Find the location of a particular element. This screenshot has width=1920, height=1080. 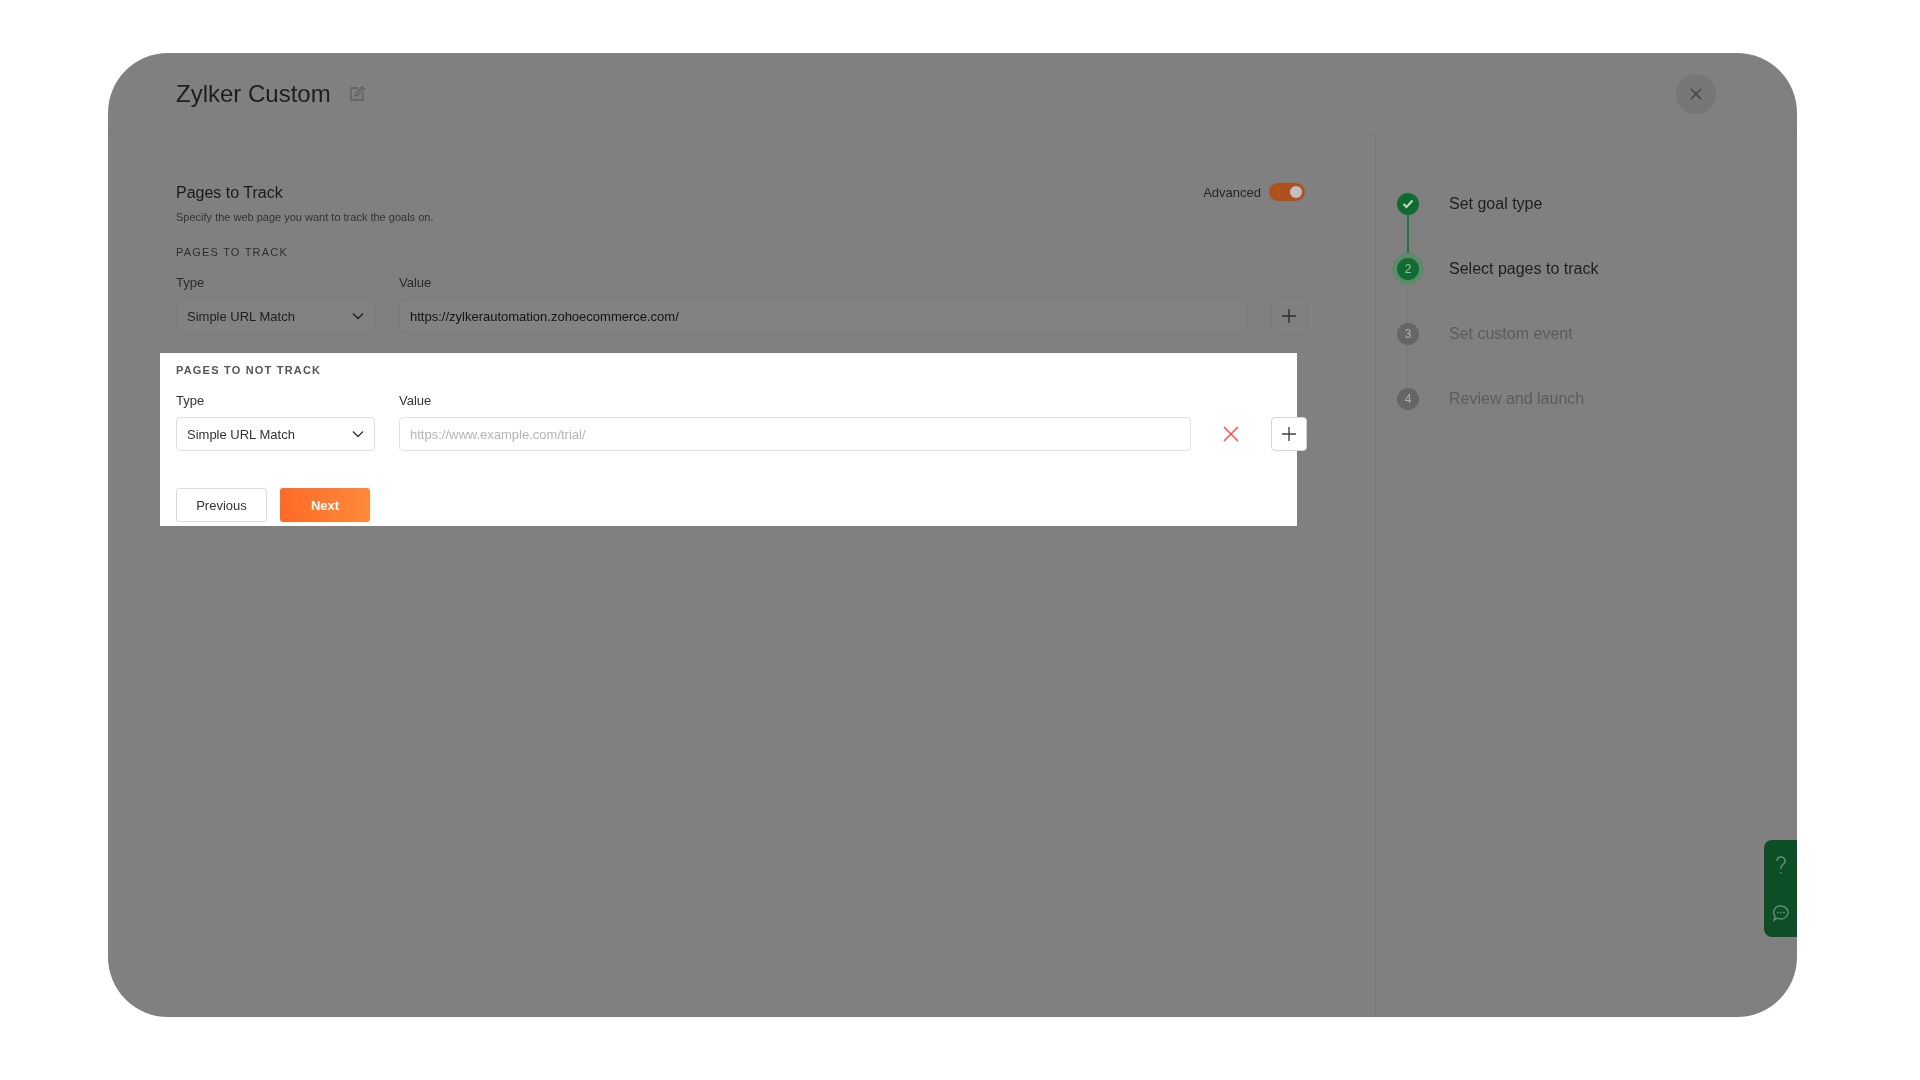

close-button is located at coordinates (1696, 93).